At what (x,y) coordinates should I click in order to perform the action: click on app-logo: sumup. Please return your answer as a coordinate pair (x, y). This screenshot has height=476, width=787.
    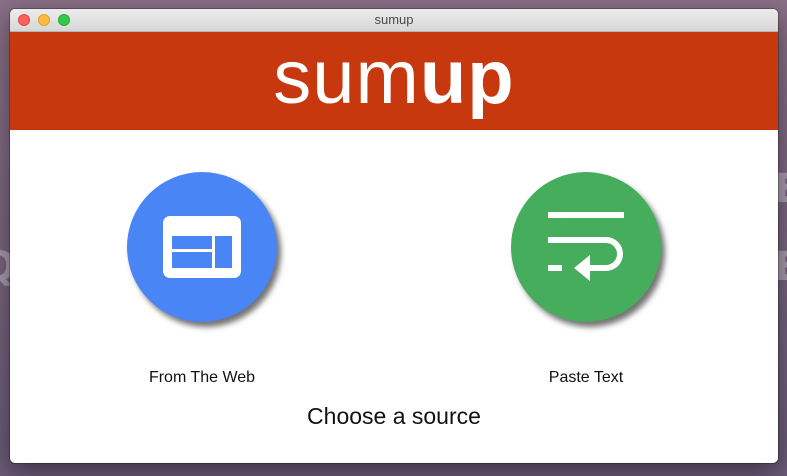
    Looking at the image, I should click on (393, 78).